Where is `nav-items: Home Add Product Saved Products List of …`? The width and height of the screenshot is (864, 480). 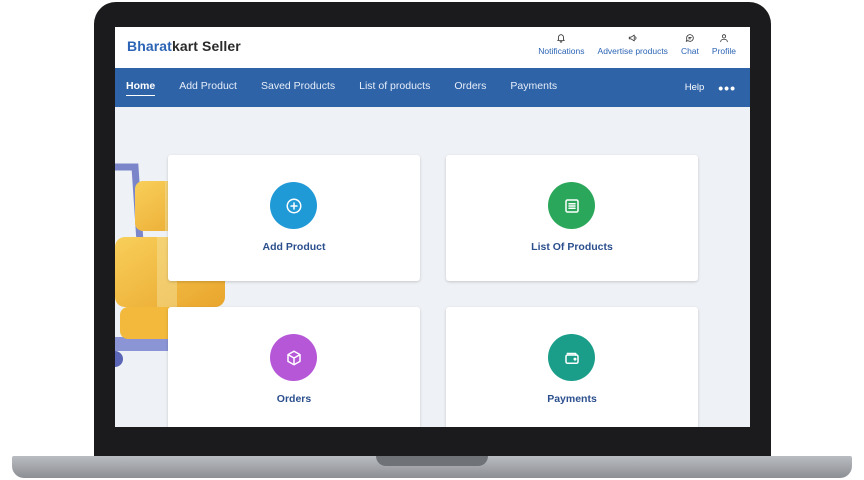 nav-items: Home Add Product Saved Products List of … is located at coordinates (353, 87).